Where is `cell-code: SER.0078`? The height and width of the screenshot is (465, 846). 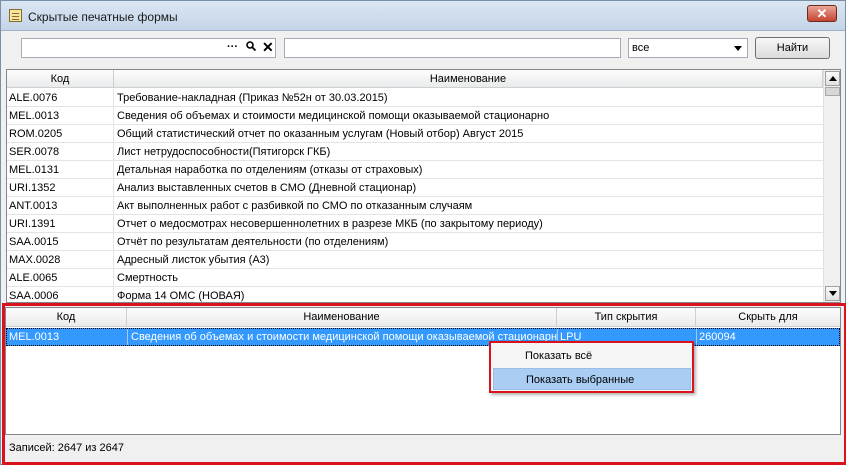
cell-code: SER.0078 is located at coordinates (34, 152).